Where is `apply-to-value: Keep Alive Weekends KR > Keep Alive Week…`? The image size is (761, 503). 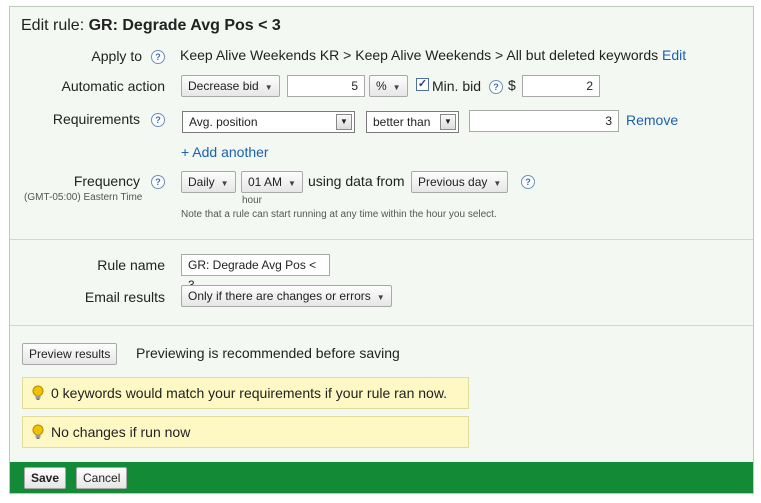
apply-to-value: Keep Alive Weekends KR > Keep Alive Week… is located at coordinates (433, 55).